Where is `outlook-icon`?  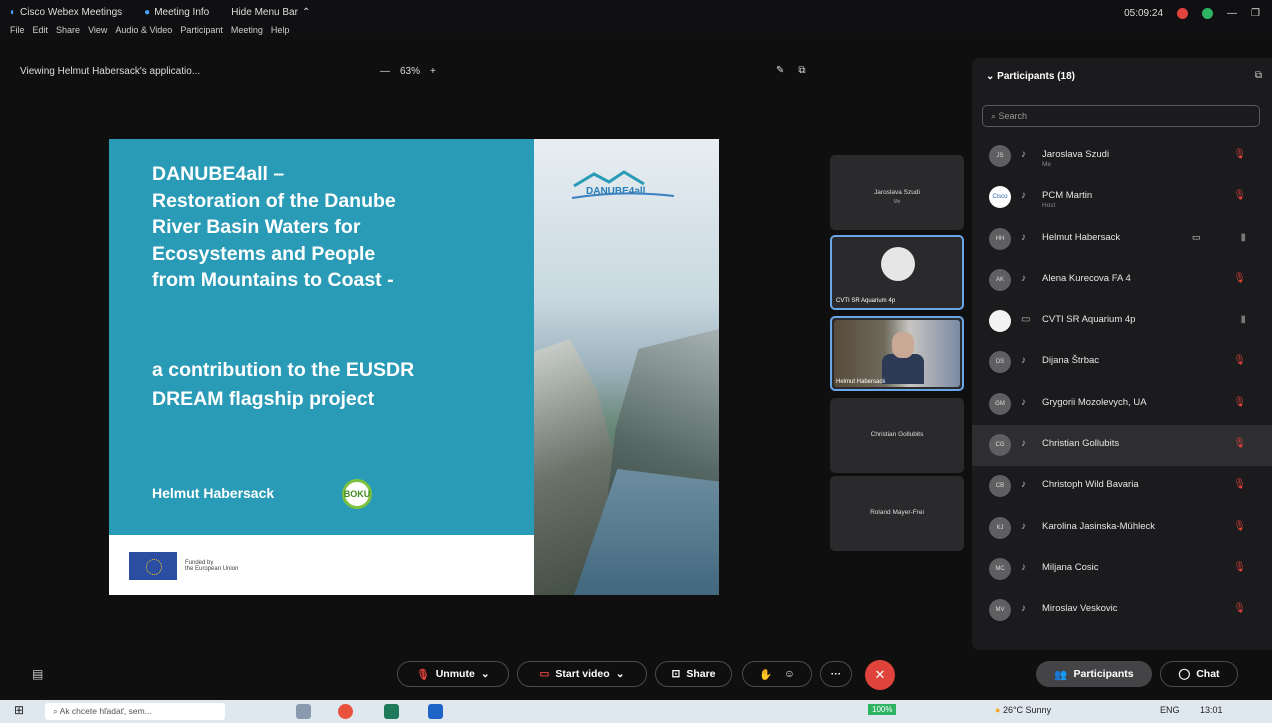
outlook-icon is located at coordinates (435, 711).